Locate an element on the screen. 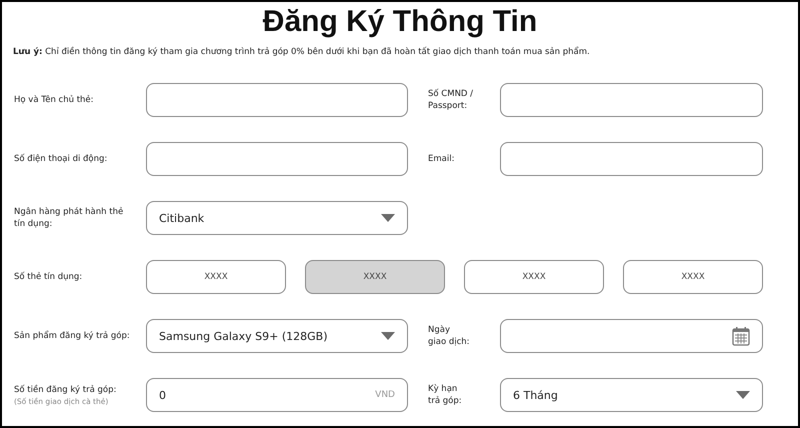 The image size is (800, 428). dropdown: Citibank is located at coordinates (277, 218).